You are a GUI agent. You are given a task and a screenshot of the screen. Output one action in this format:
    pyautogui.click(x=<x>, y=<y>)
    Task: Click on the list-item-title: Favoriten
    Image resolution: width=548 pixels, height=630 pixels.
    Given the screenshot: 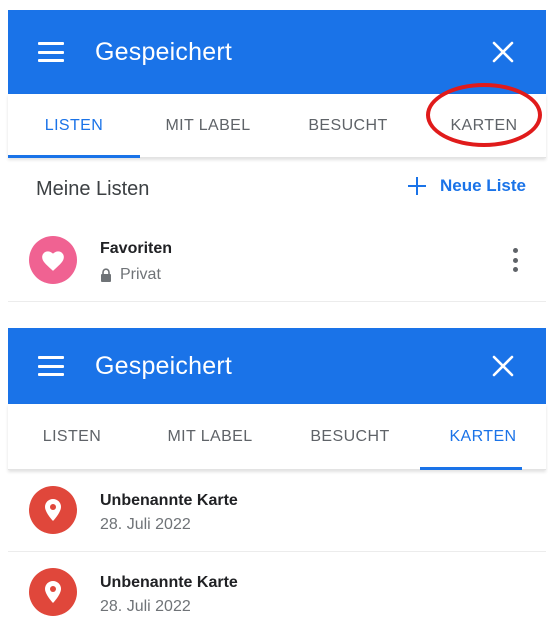 What is the action you would take?
    pyautogui.click(x=136, y=248)
    